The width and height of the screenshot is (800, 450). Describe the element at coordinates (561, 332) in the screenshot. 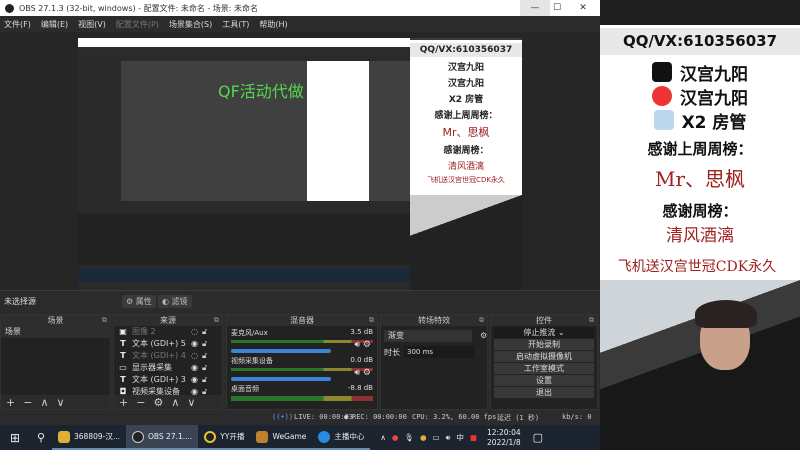

I see `chevron-down-icon: ⌄` at that location.